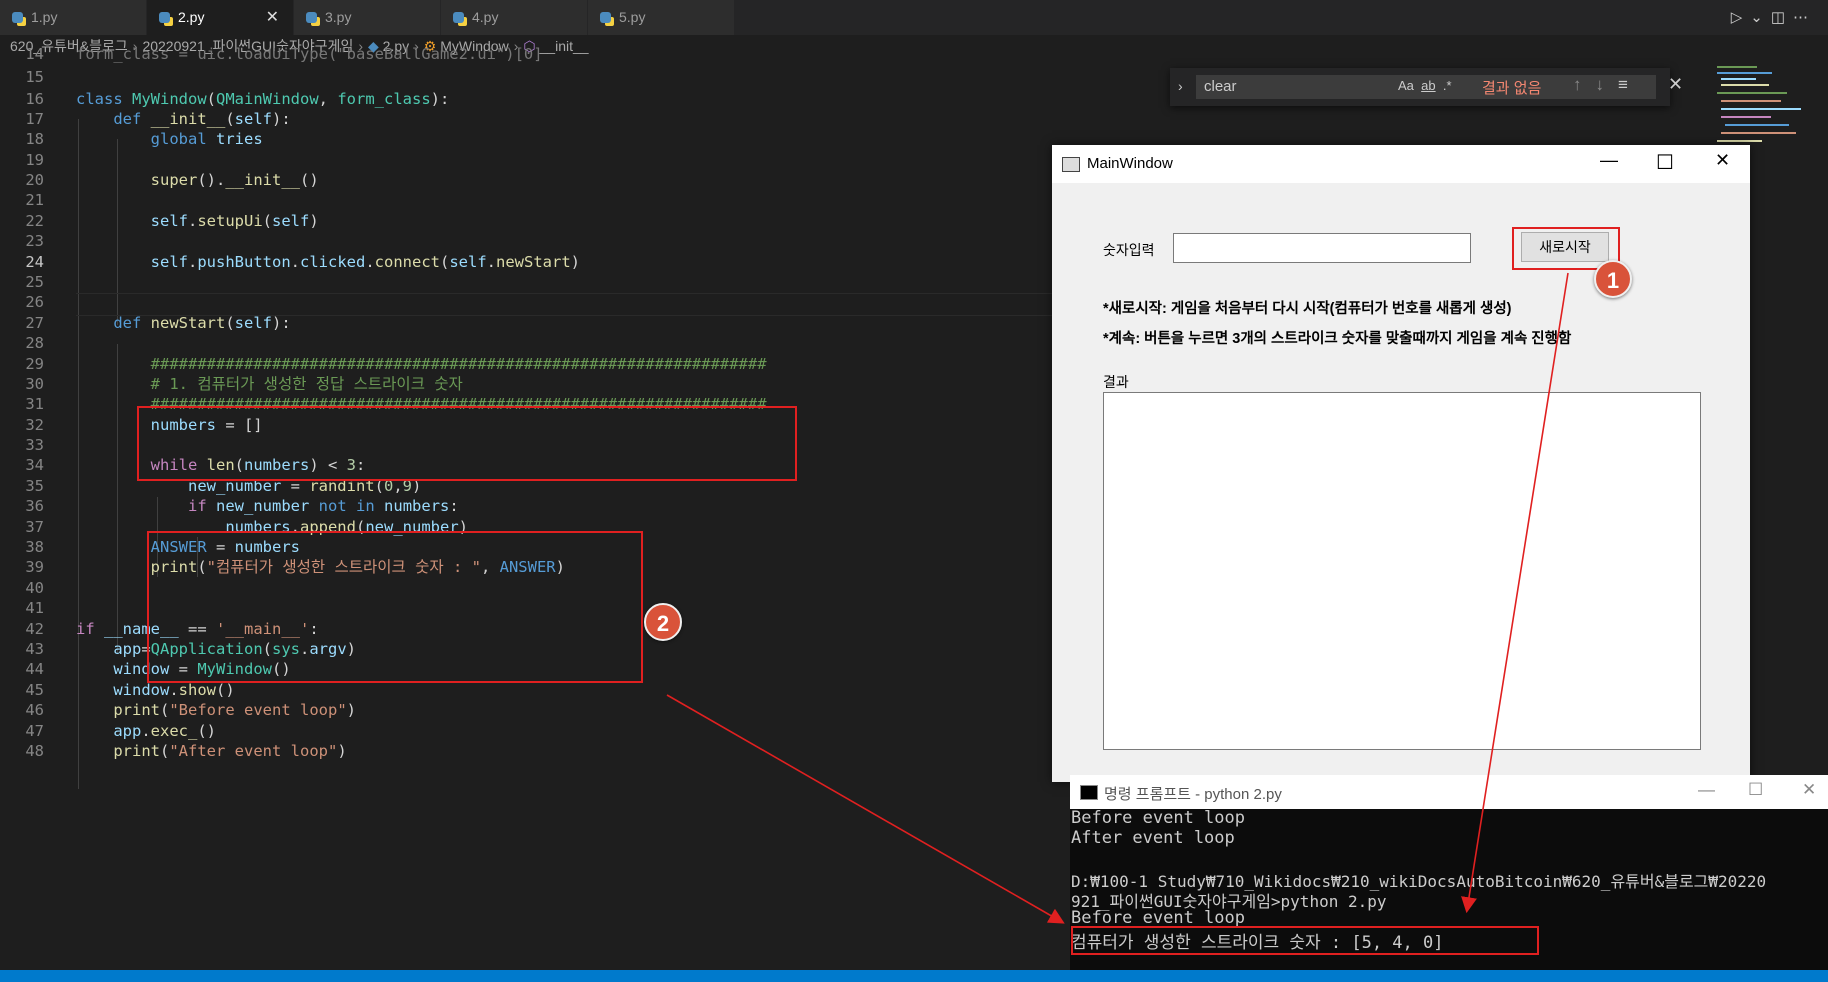 This screenshot has height=982, width=1828. What do you see at coordinates (1515, 593) in the screenshot?
I see `arrow-button-to-output` at bounding box center [1515, 593].